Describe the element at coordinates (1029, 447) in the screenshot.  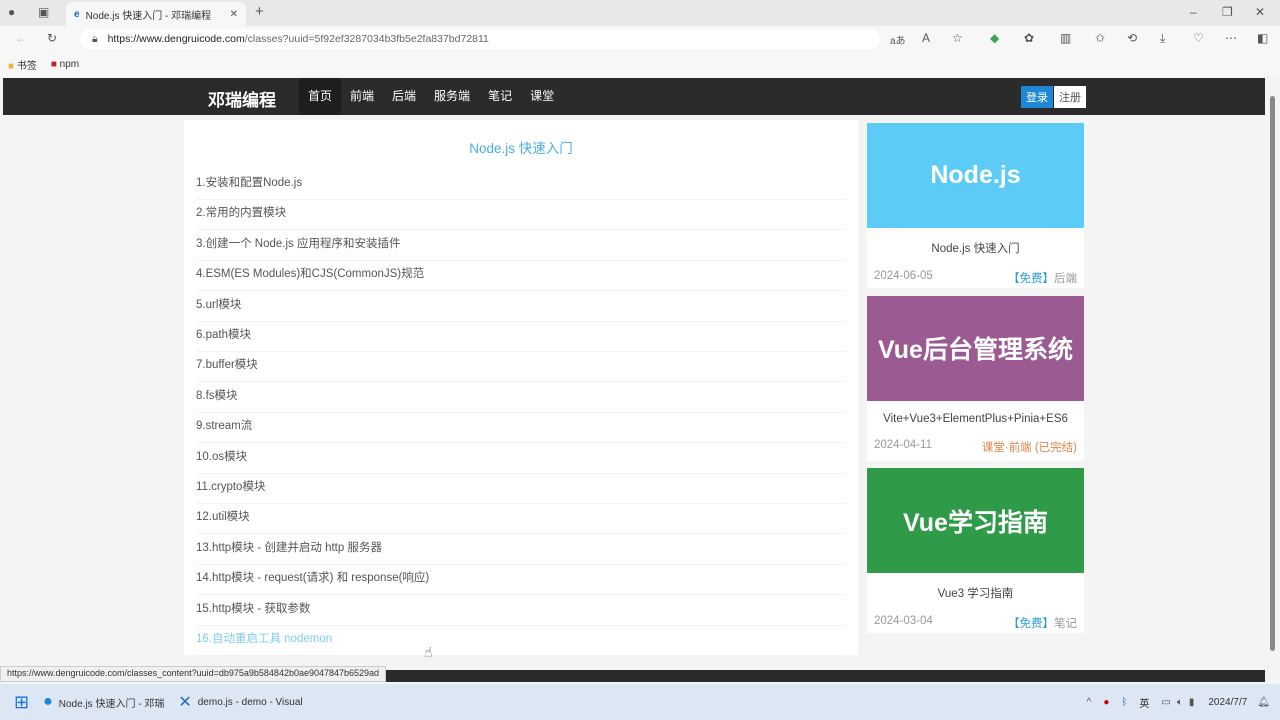
I see `course-category: 课堂·前端 (已完结)` at that location.